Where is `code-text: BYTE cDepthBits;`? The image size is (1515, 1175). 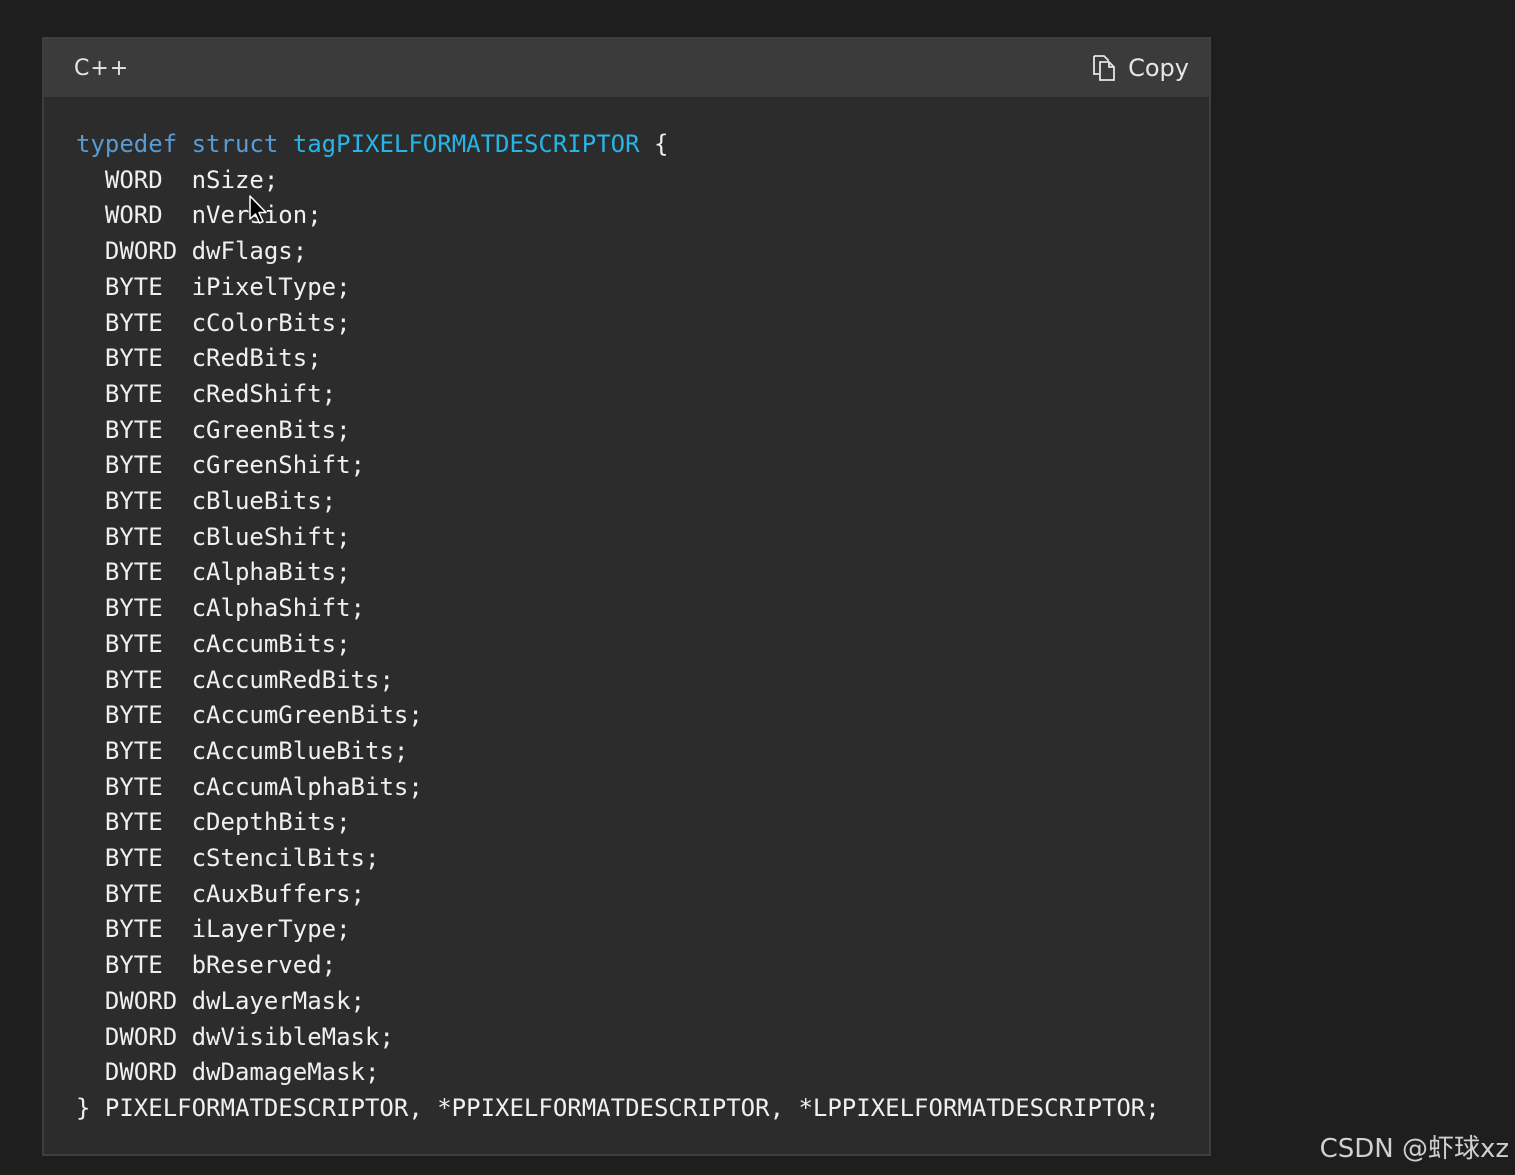 code-text: BYTE cDepthBits; is located at coordinates (227, 822).